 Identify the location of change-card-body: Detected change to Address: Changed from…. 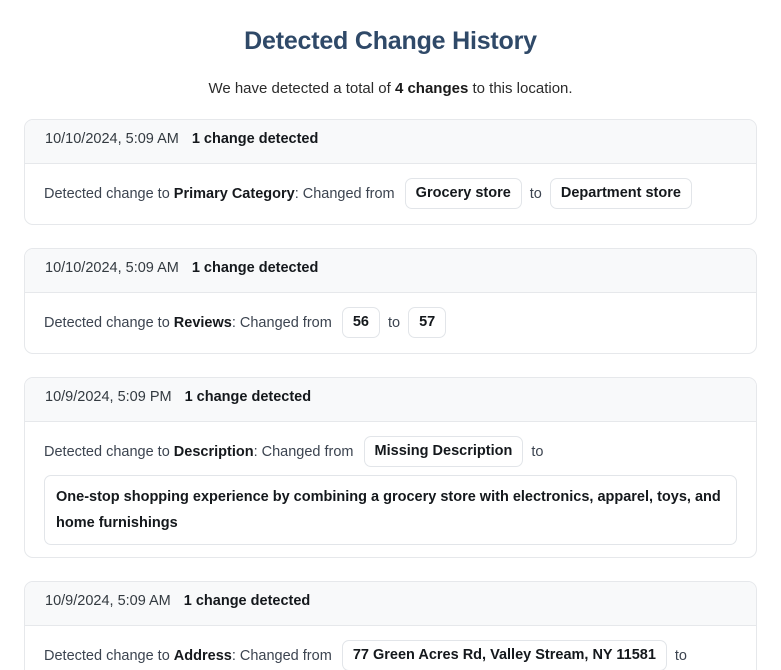
(390, 648).